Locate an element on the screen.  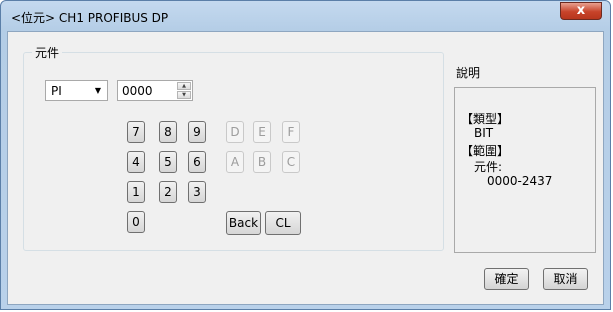
device-group-label: 元件 is located at coordinates (47, 52).